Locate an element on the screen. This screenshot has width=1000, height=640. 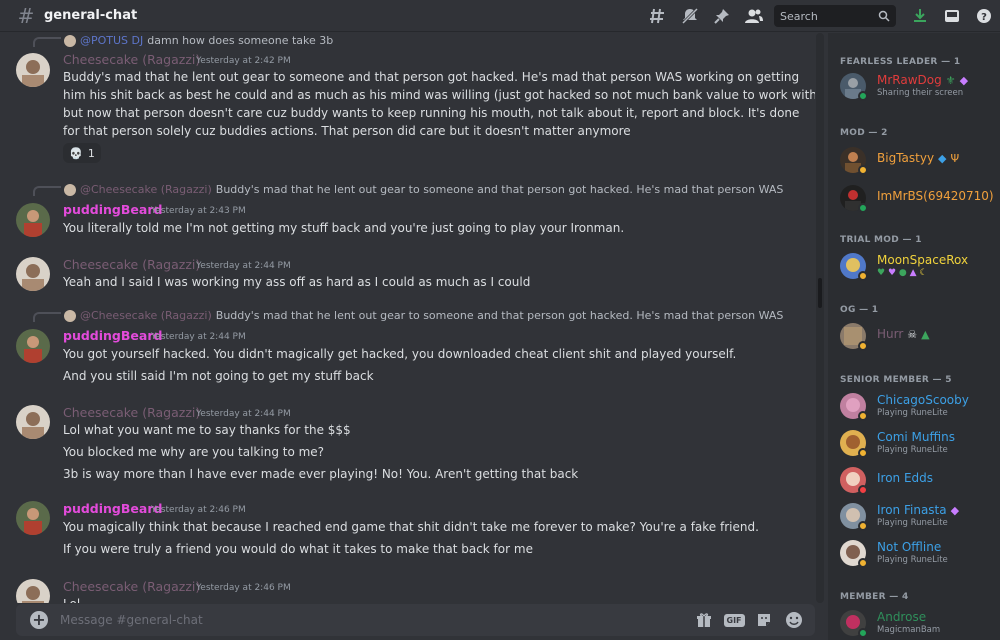
members-icon is located at coordinates (754, 16).